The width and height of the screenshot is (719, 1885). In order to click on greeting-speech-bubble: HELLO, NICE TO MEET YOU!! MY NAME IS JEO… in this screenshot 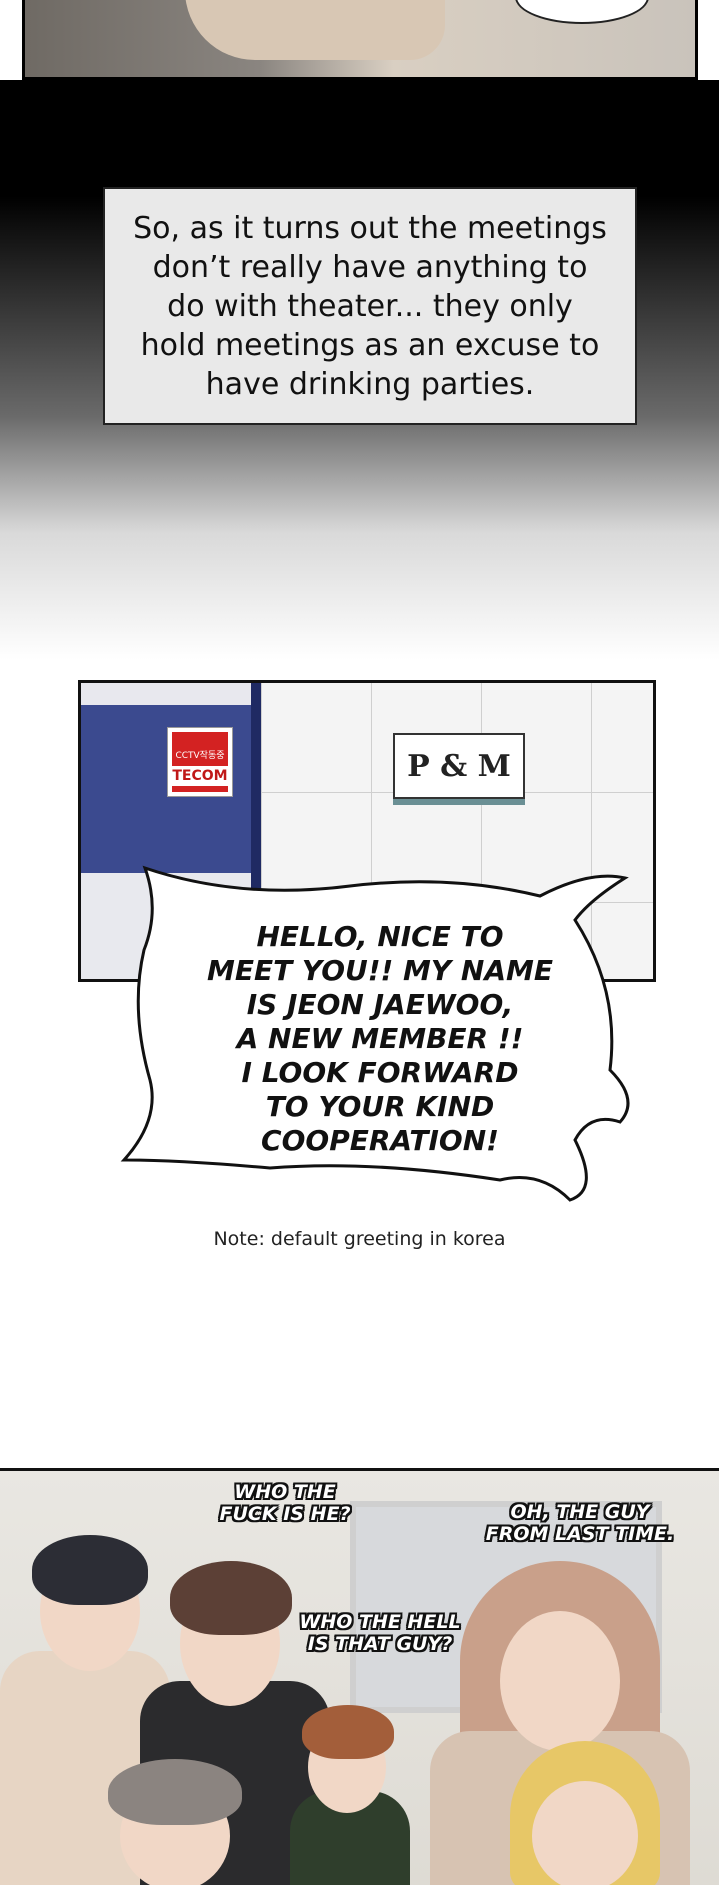, I will do `click(380, 1036)`.